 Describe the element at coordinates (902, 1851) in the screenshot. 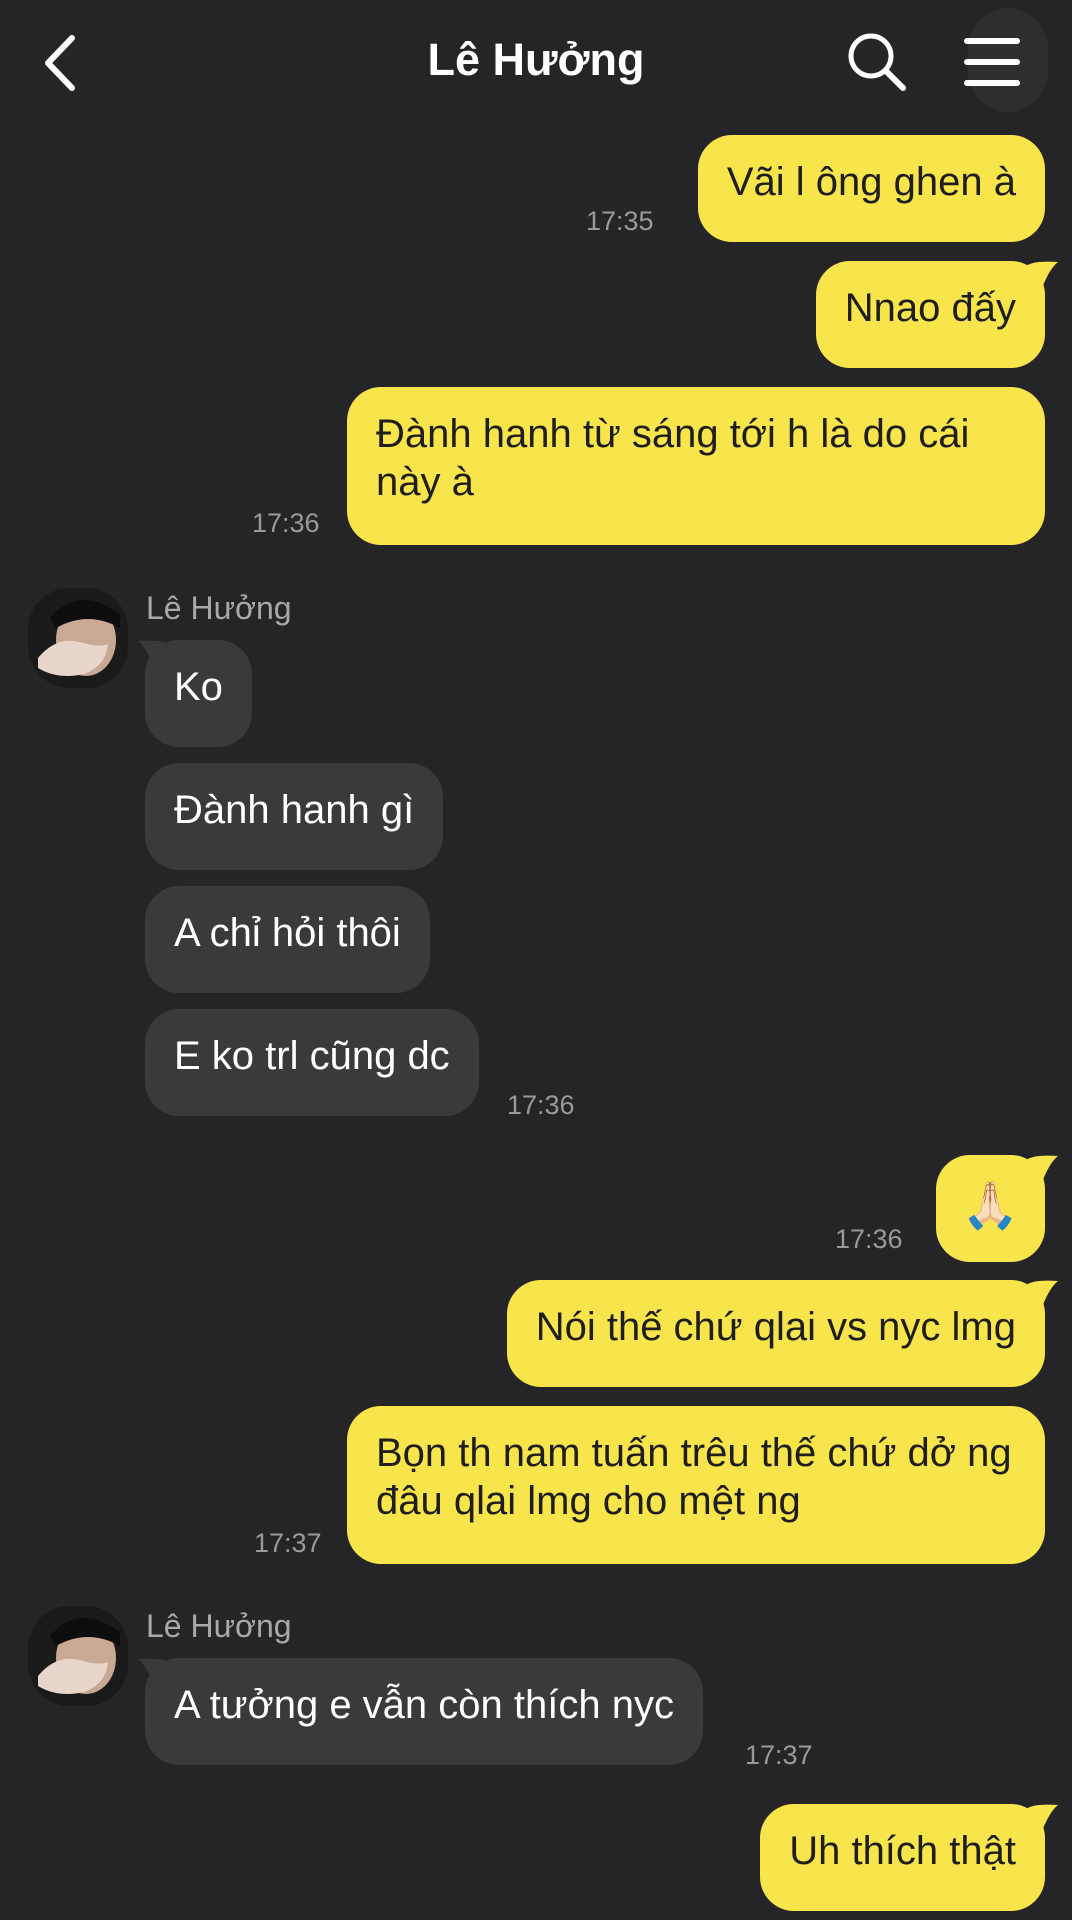

I see `message-text: Uh thích thật` at that location.